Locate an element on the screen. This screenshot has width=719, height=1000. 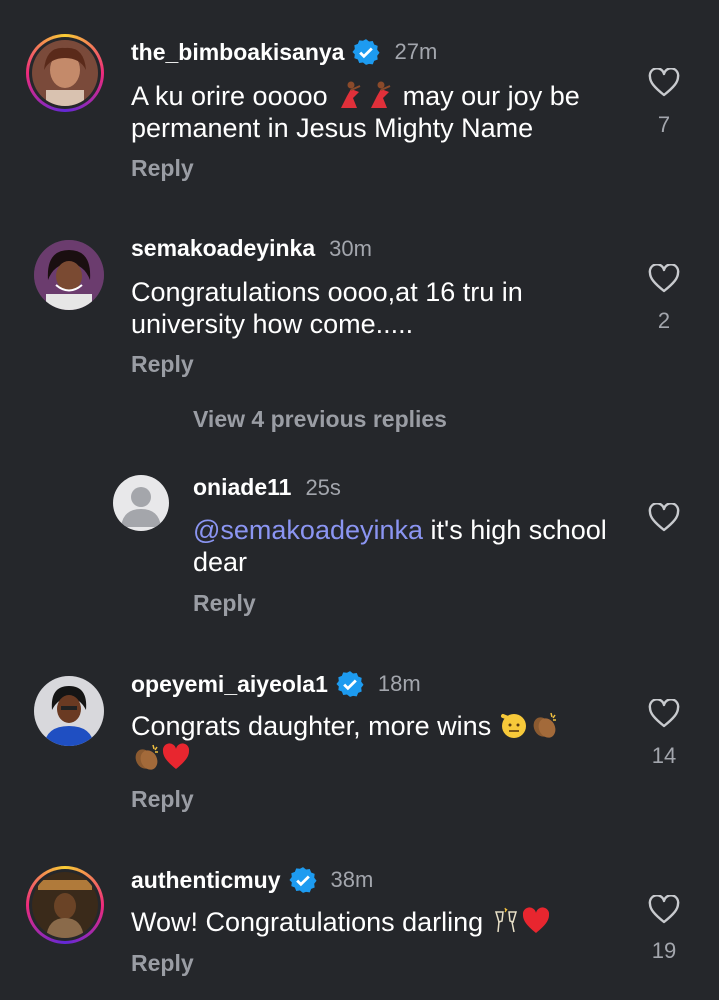
champagne-emoji is located at coordinates (506, 921).